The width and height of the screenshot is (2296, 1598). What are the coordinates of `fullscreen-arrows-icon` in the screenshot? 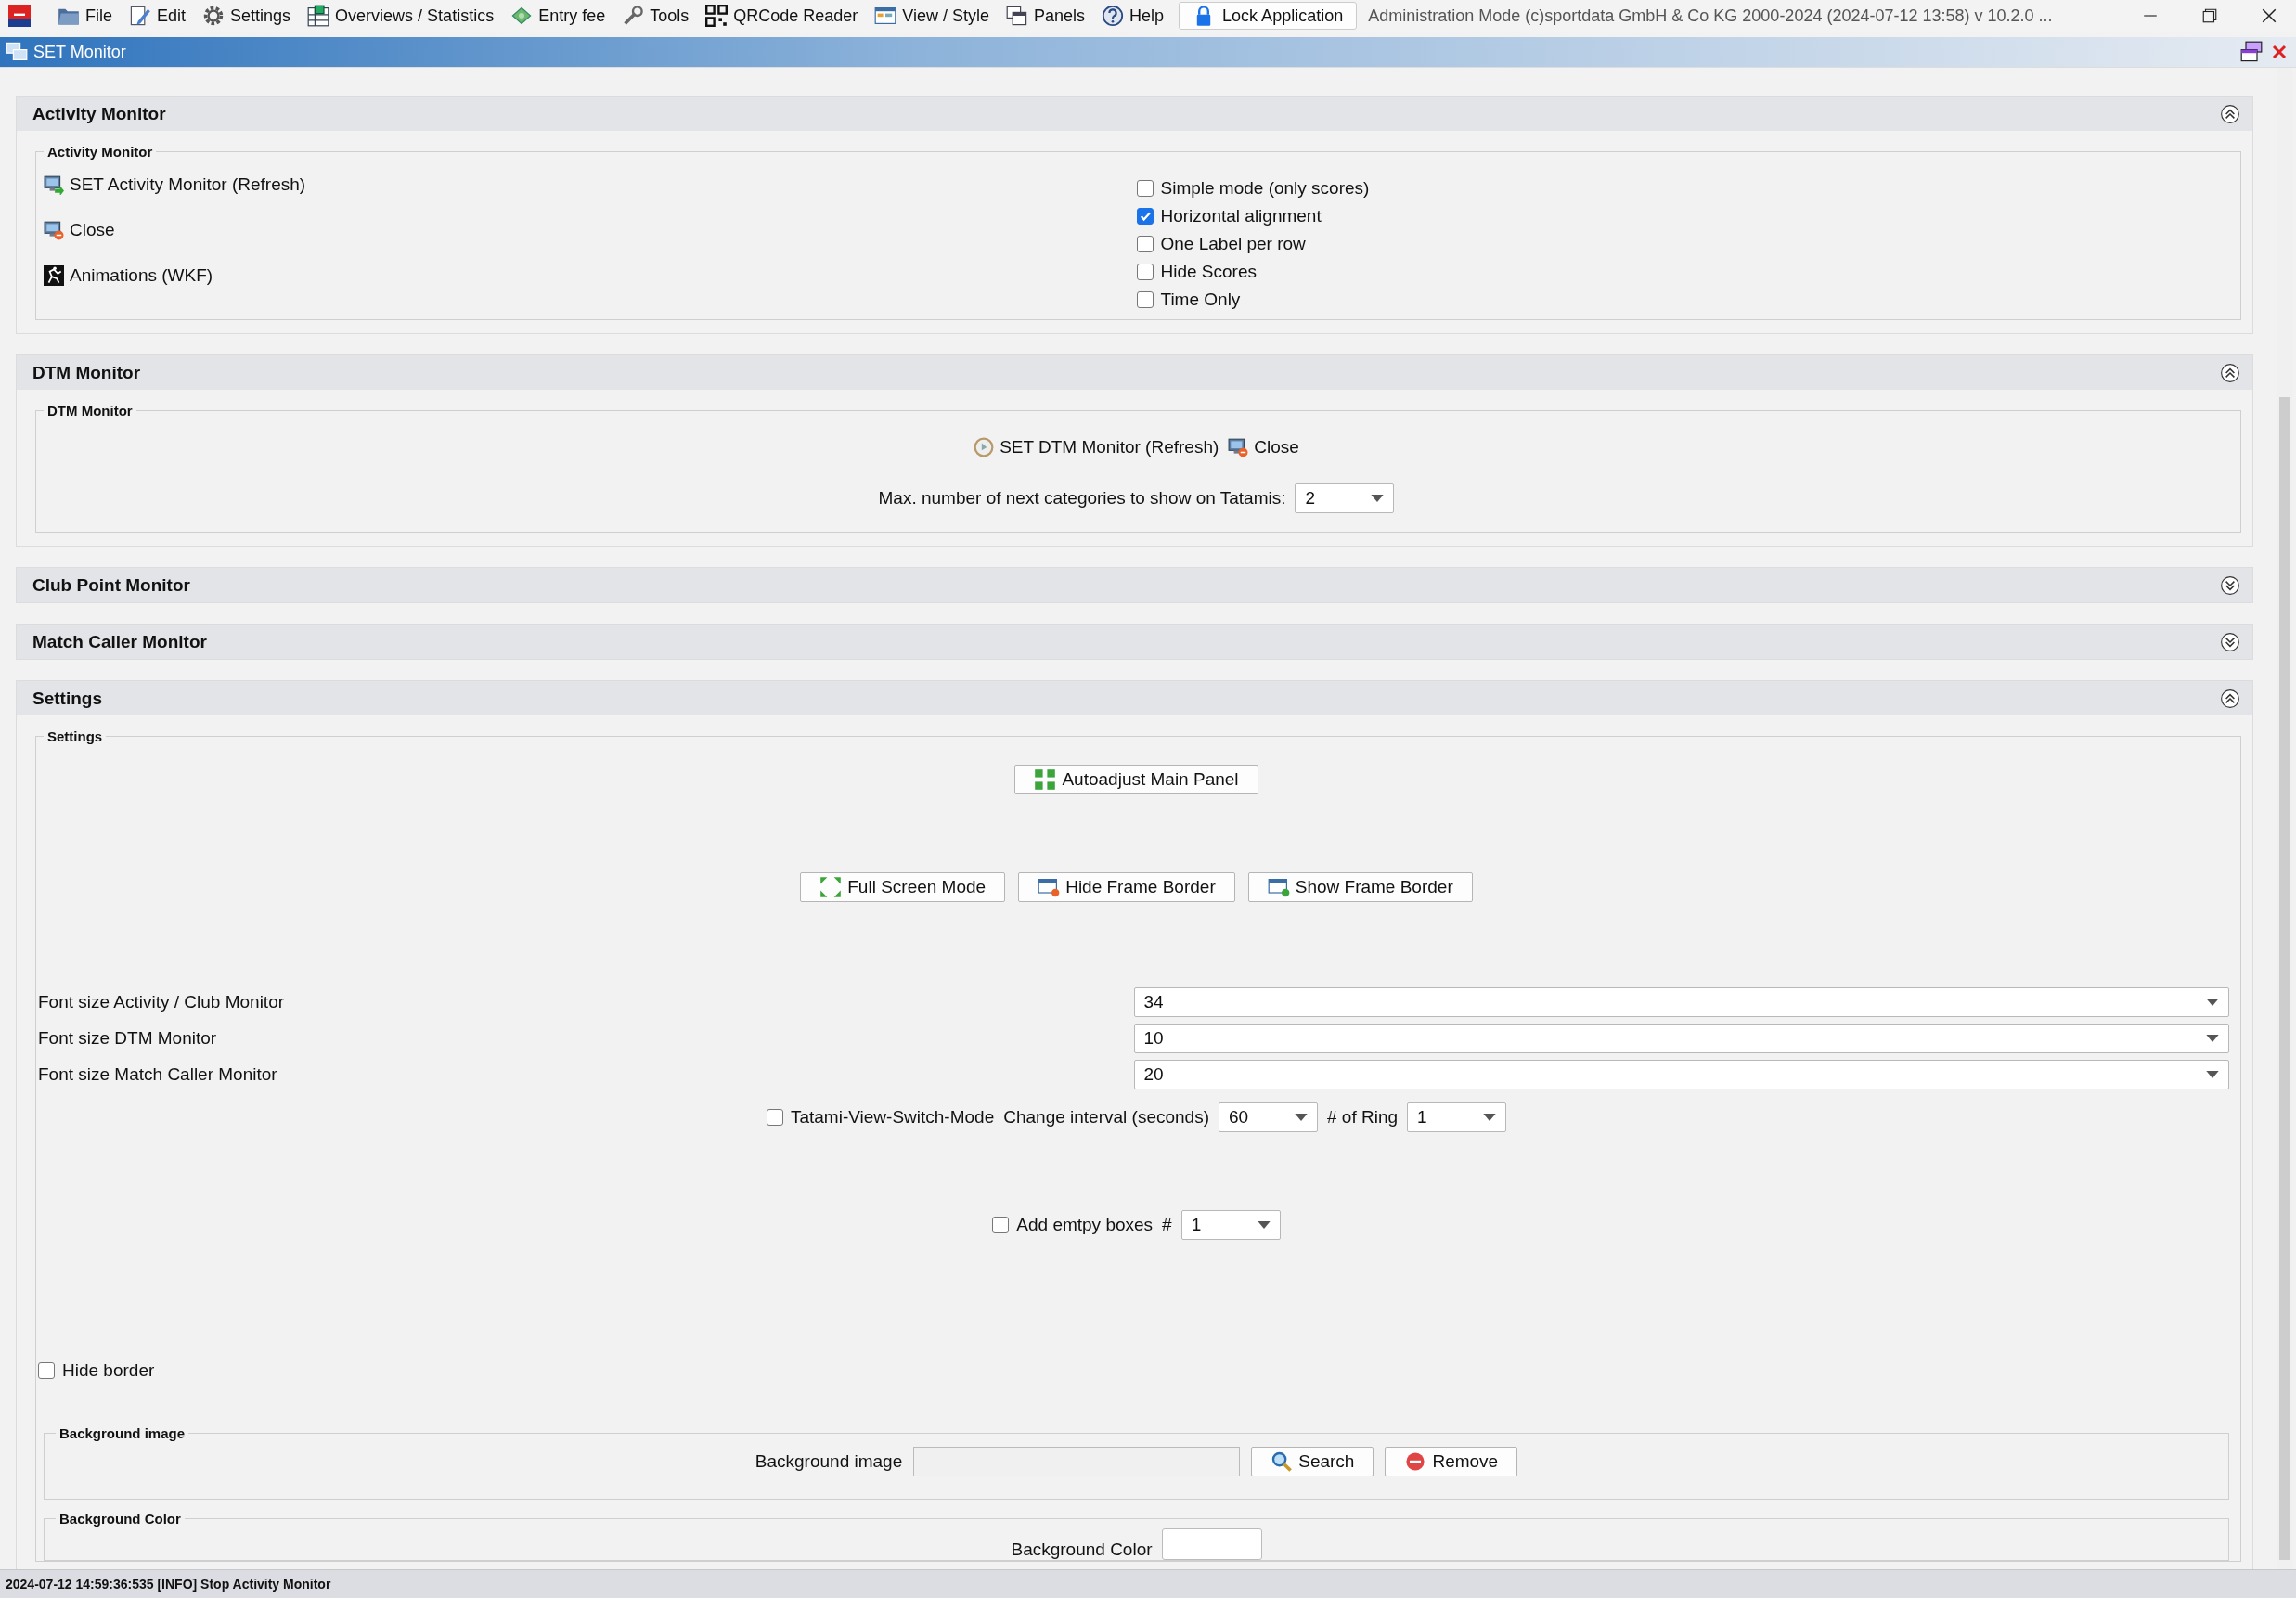 It's located at (831, 887).